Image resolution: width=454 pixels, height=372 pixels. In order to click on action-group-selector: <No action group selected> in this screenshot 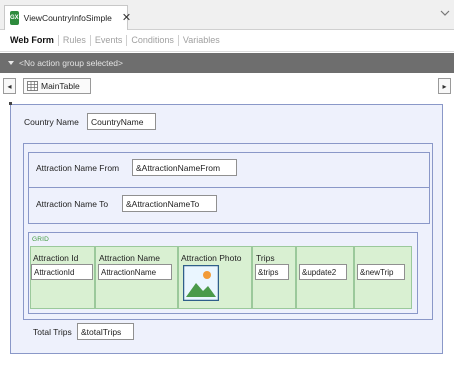, I will do `click(227, 63)`.